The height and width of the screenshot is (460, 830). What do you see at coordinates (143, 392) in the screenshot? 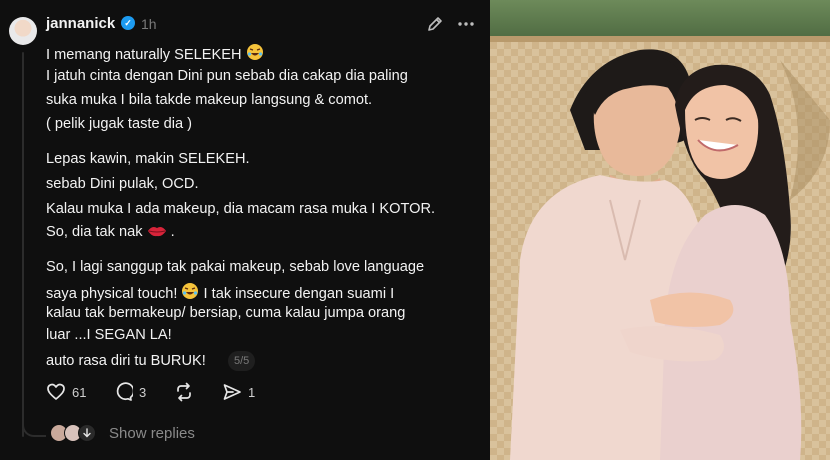
I see `comment-count: 3` at bounding box center [143, 392].